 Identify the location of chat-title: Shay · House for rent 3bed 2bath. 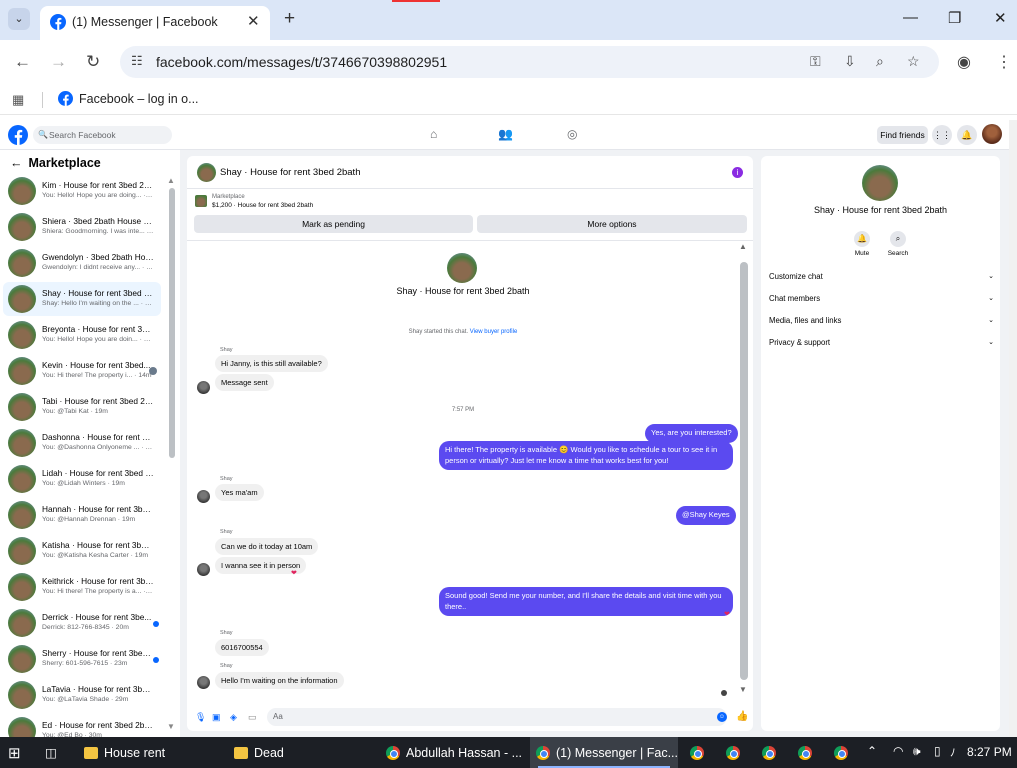
(290, 172).